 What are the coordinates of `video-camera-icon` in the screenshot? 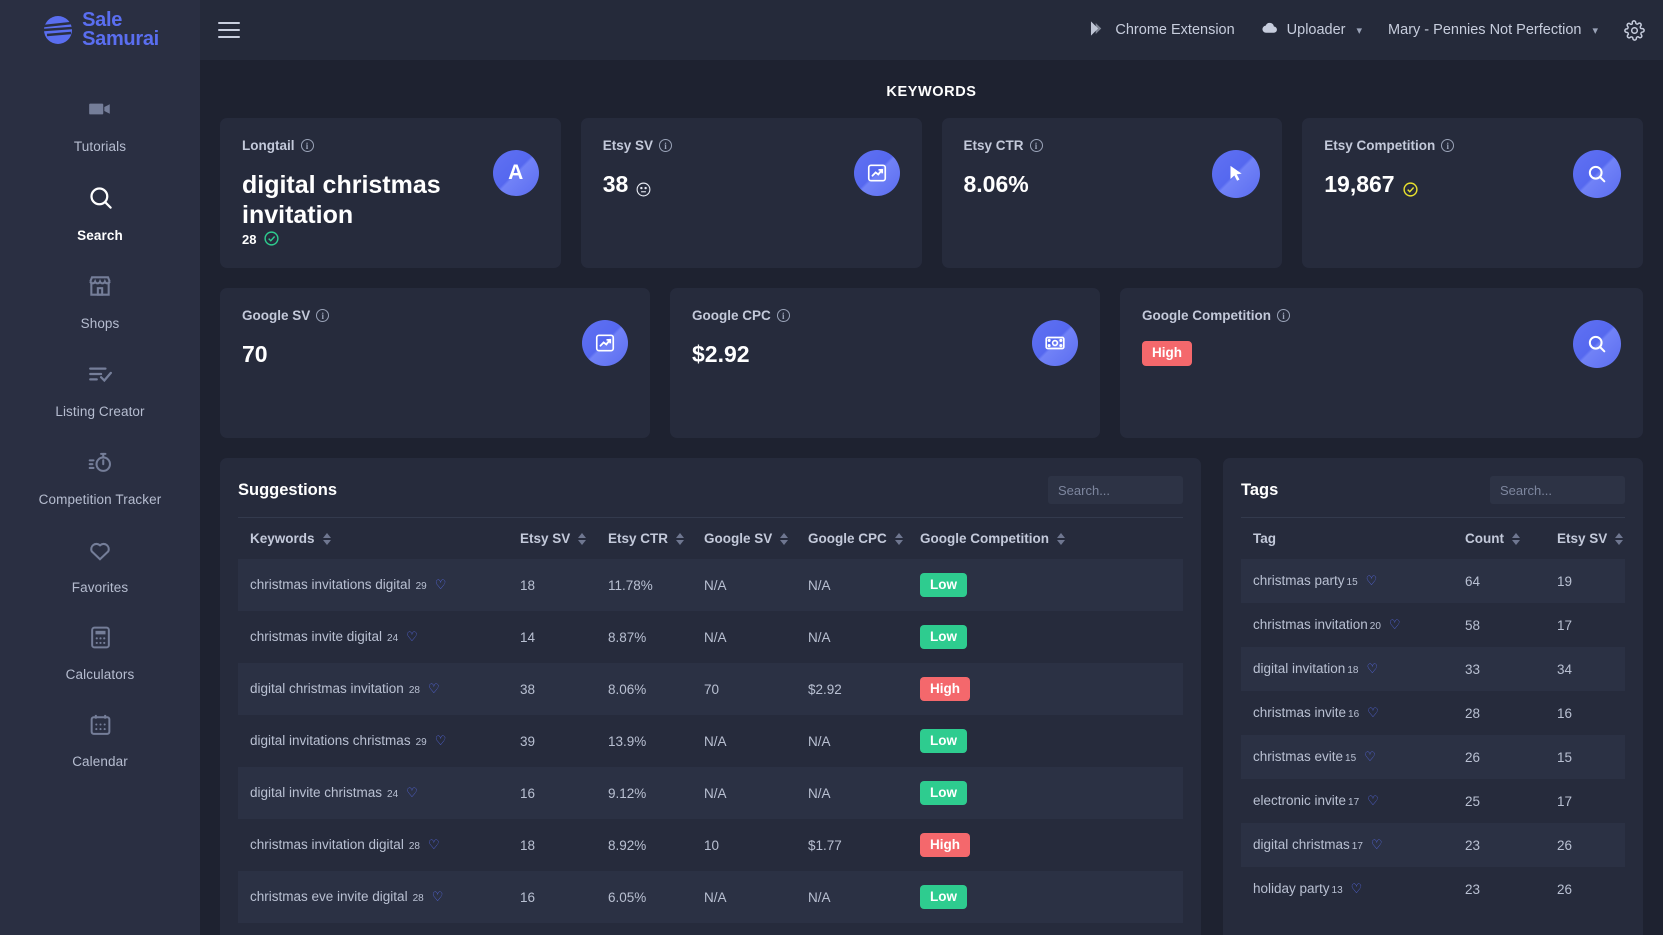 It's located at (100, 111).